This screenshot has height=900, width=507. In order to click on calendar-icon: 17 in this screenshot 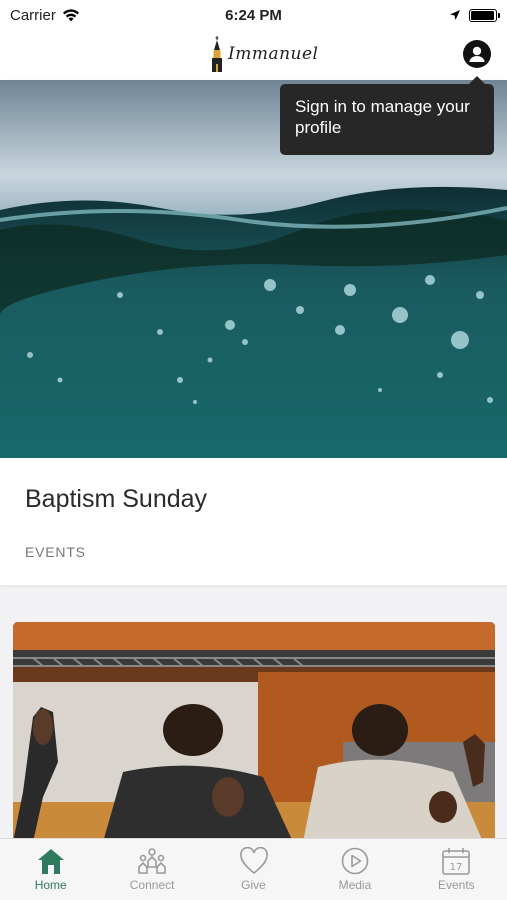, I will do `click(456, 861)`.